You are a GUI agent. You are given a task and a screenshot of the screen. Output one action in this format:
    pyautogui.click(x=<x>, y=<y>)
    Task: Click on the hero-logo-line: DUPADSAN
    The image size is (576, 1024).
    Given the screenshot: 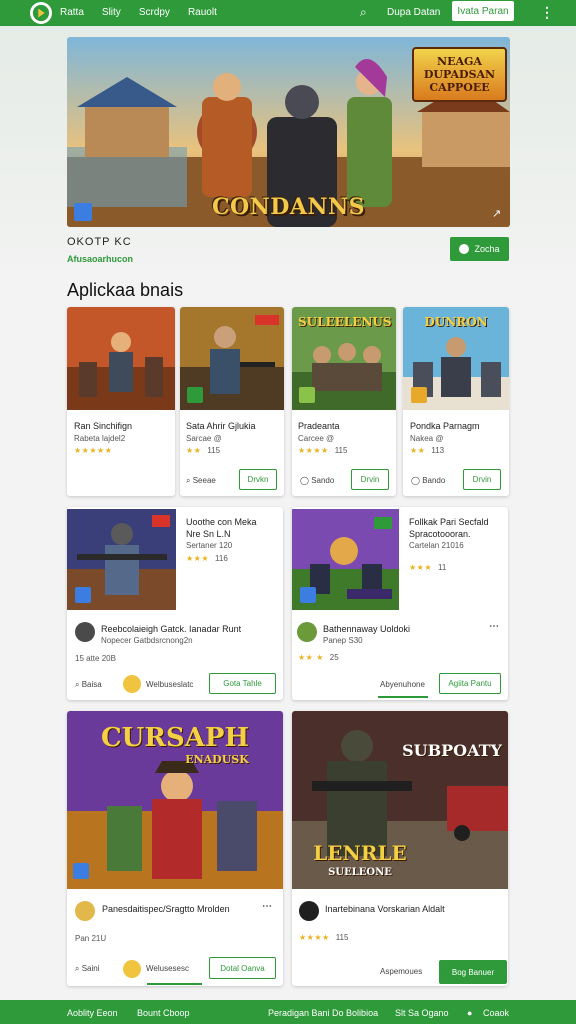 What is the action you would take?
    pyautogui.click(x=459, y=74)
    